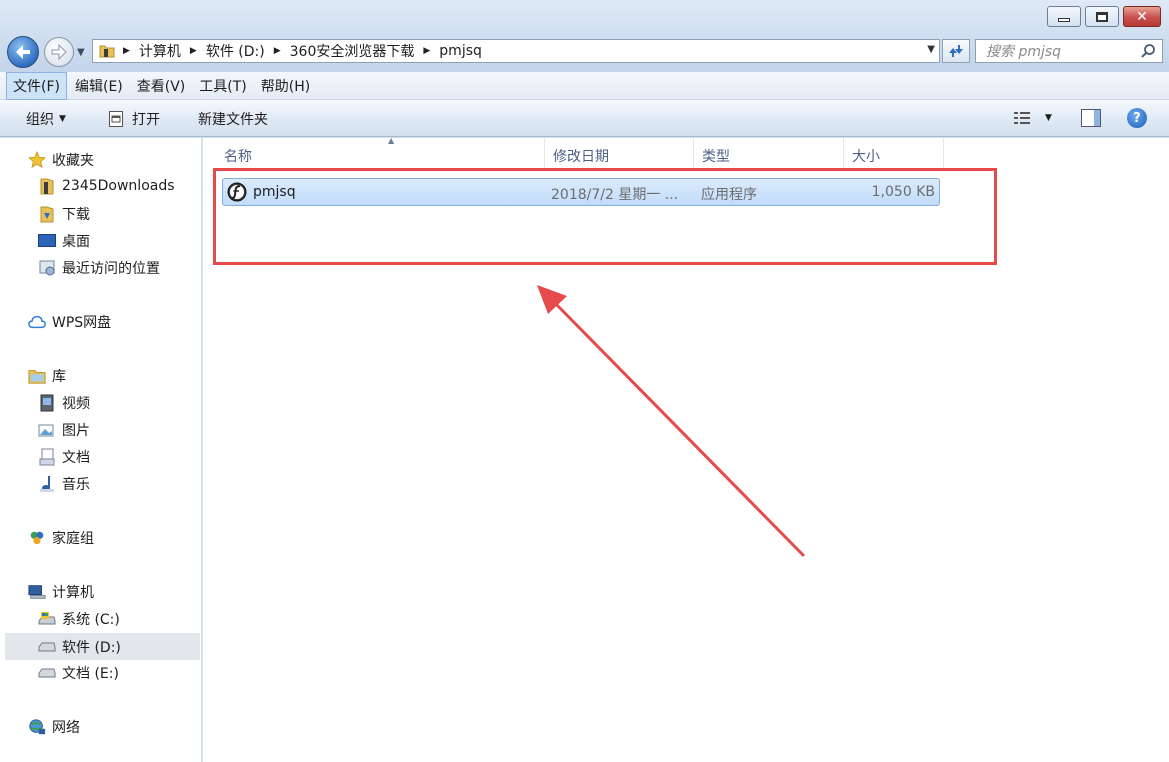 This screenshot has width=1169, height=762. What do you see at coordinates (581, 192) in the screenshot?
I see `file-row-pmjsq: pmjsq 2018/7/2 星期一 ... 应用程序 1,050 KB` at bounding box center [581, 192].